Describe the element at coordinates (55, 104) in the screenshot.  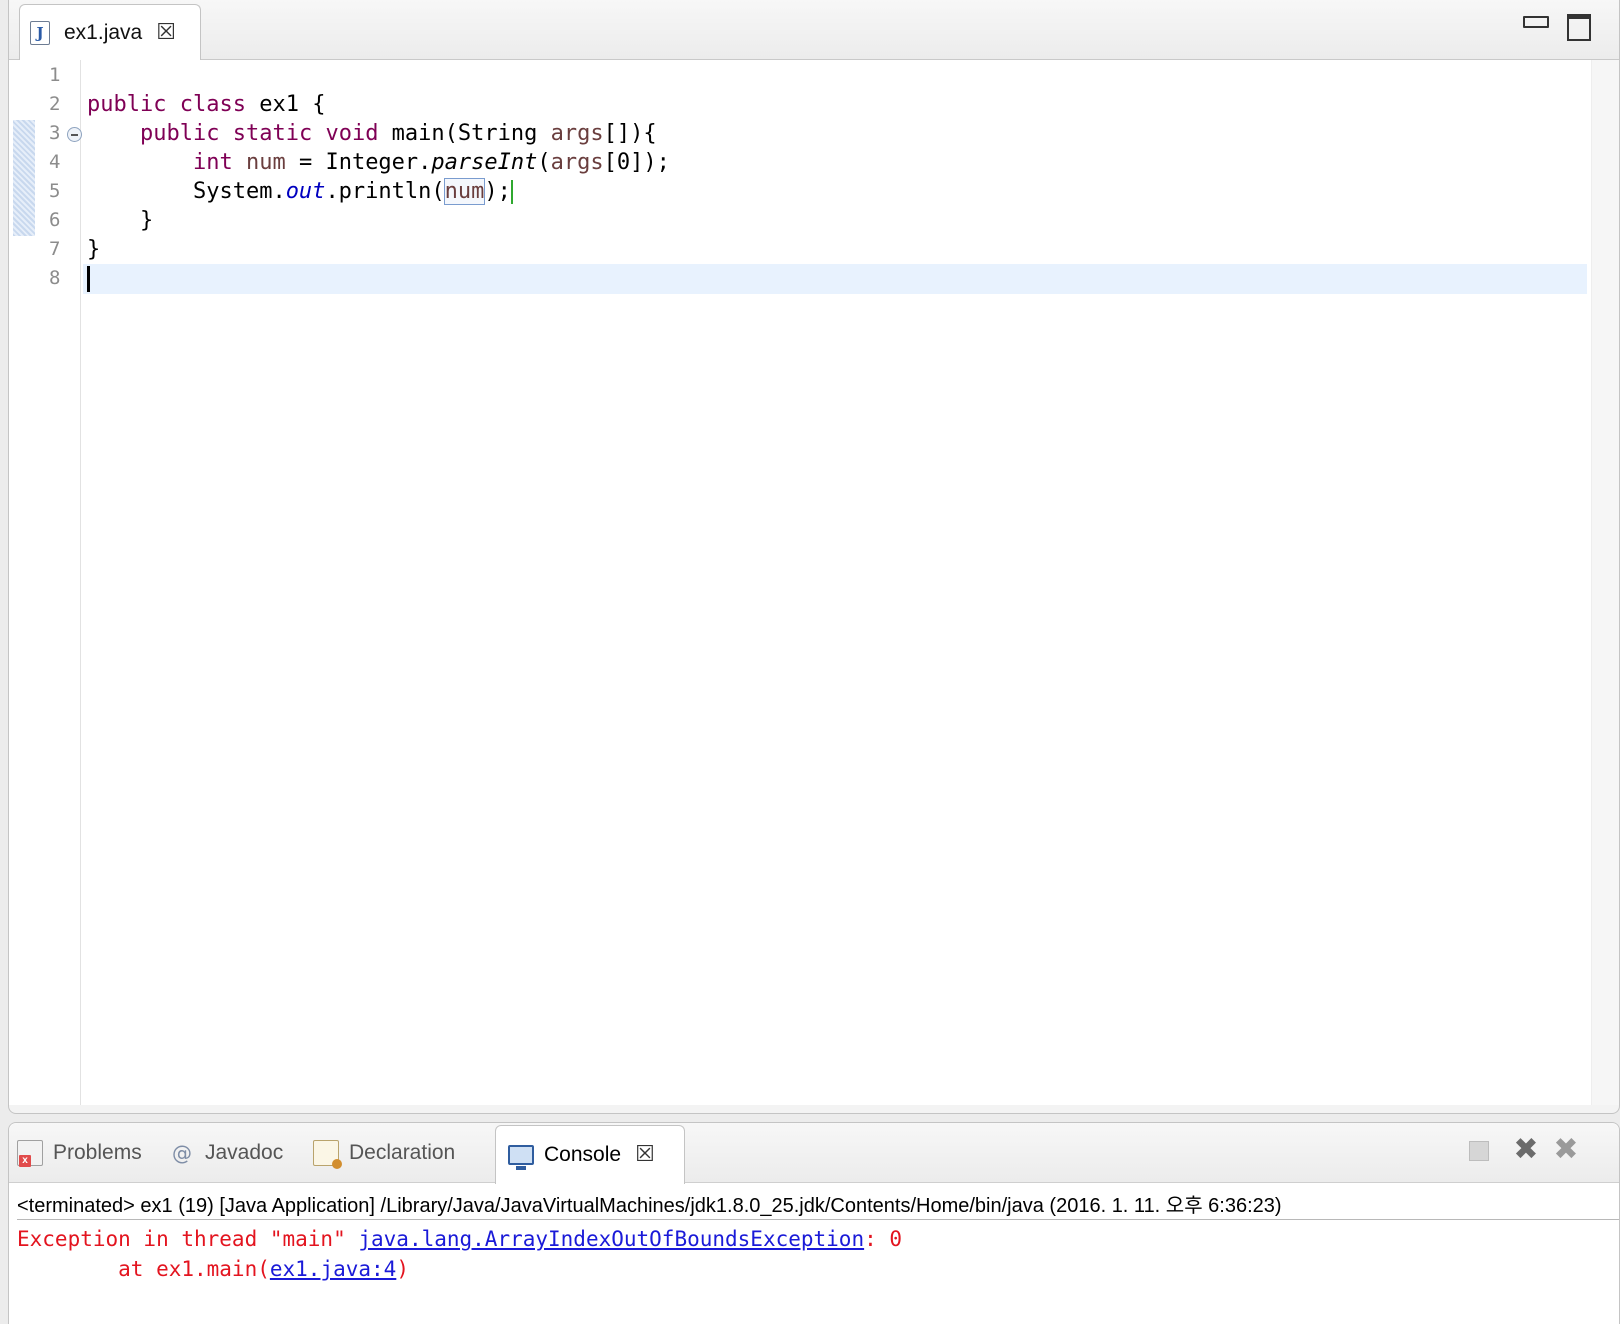
I see `line-number: 2` at that location.